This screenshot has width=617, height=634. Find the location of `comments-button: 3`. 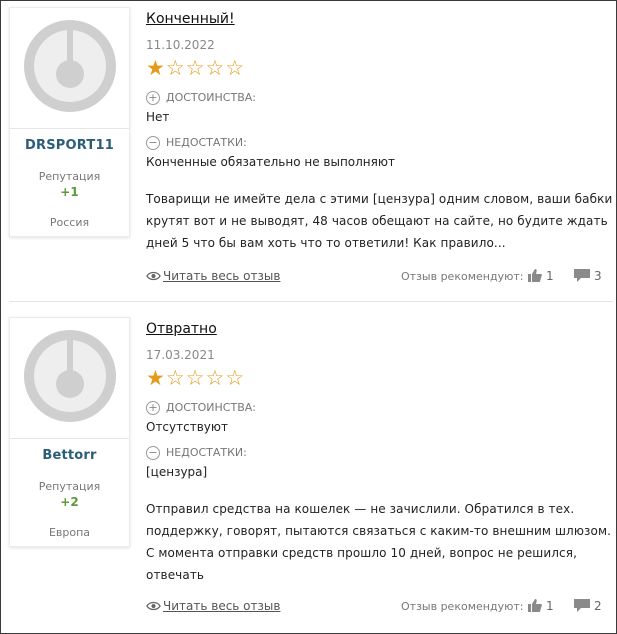

comments-button: 3 is located at coordinates (588, 276).